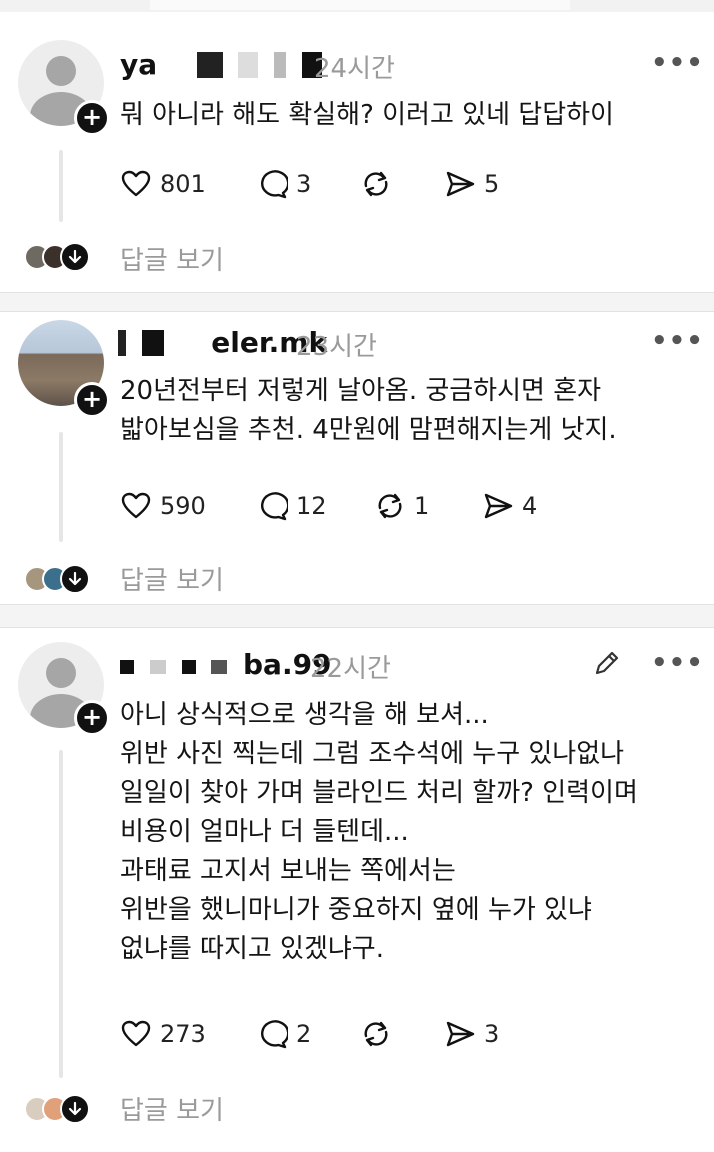 This screenshot has width=714, height=1152. I want to click on comment-button: 2, so click(283, 1034).